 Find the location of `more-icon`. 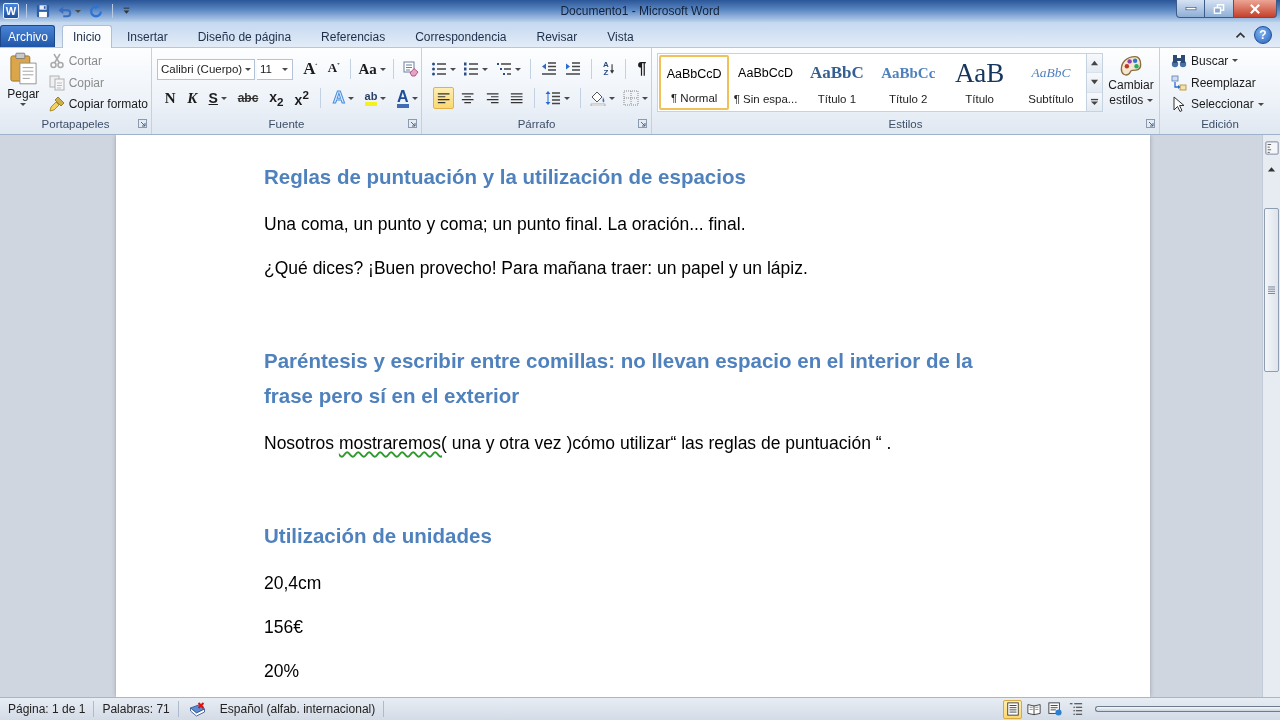

more-icon is located at coordinates (1095, 101).